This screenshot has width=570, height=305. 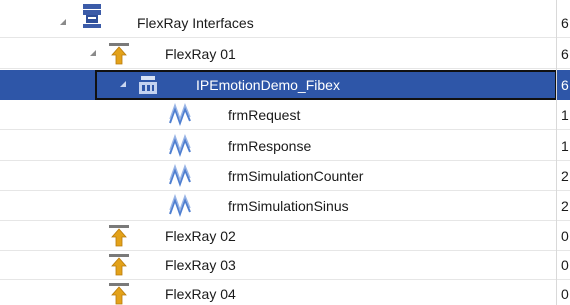 What do you see at coordinates (296, 176) in the screenshot?
I see `tree-row-label: frmSimulationCounter` at bounding box center [296, 176].